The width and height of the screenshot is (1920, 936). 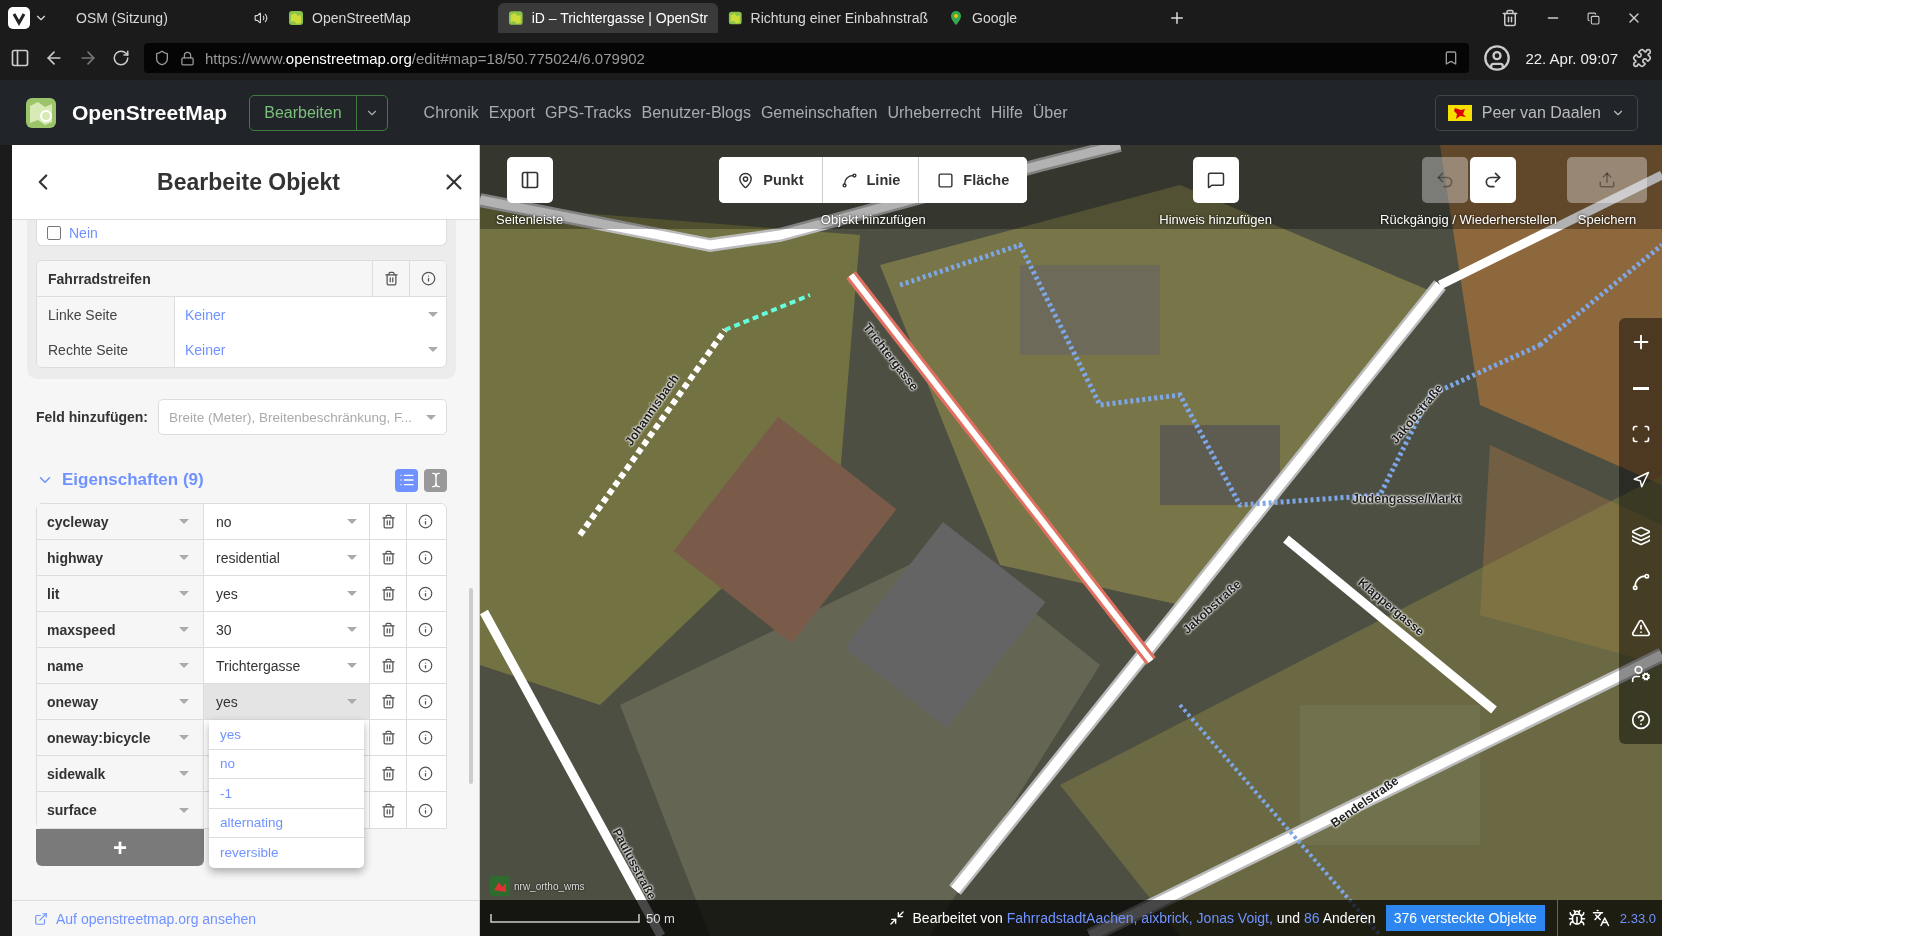 I want to click on flag-icon, so click(x=1459, y=112).